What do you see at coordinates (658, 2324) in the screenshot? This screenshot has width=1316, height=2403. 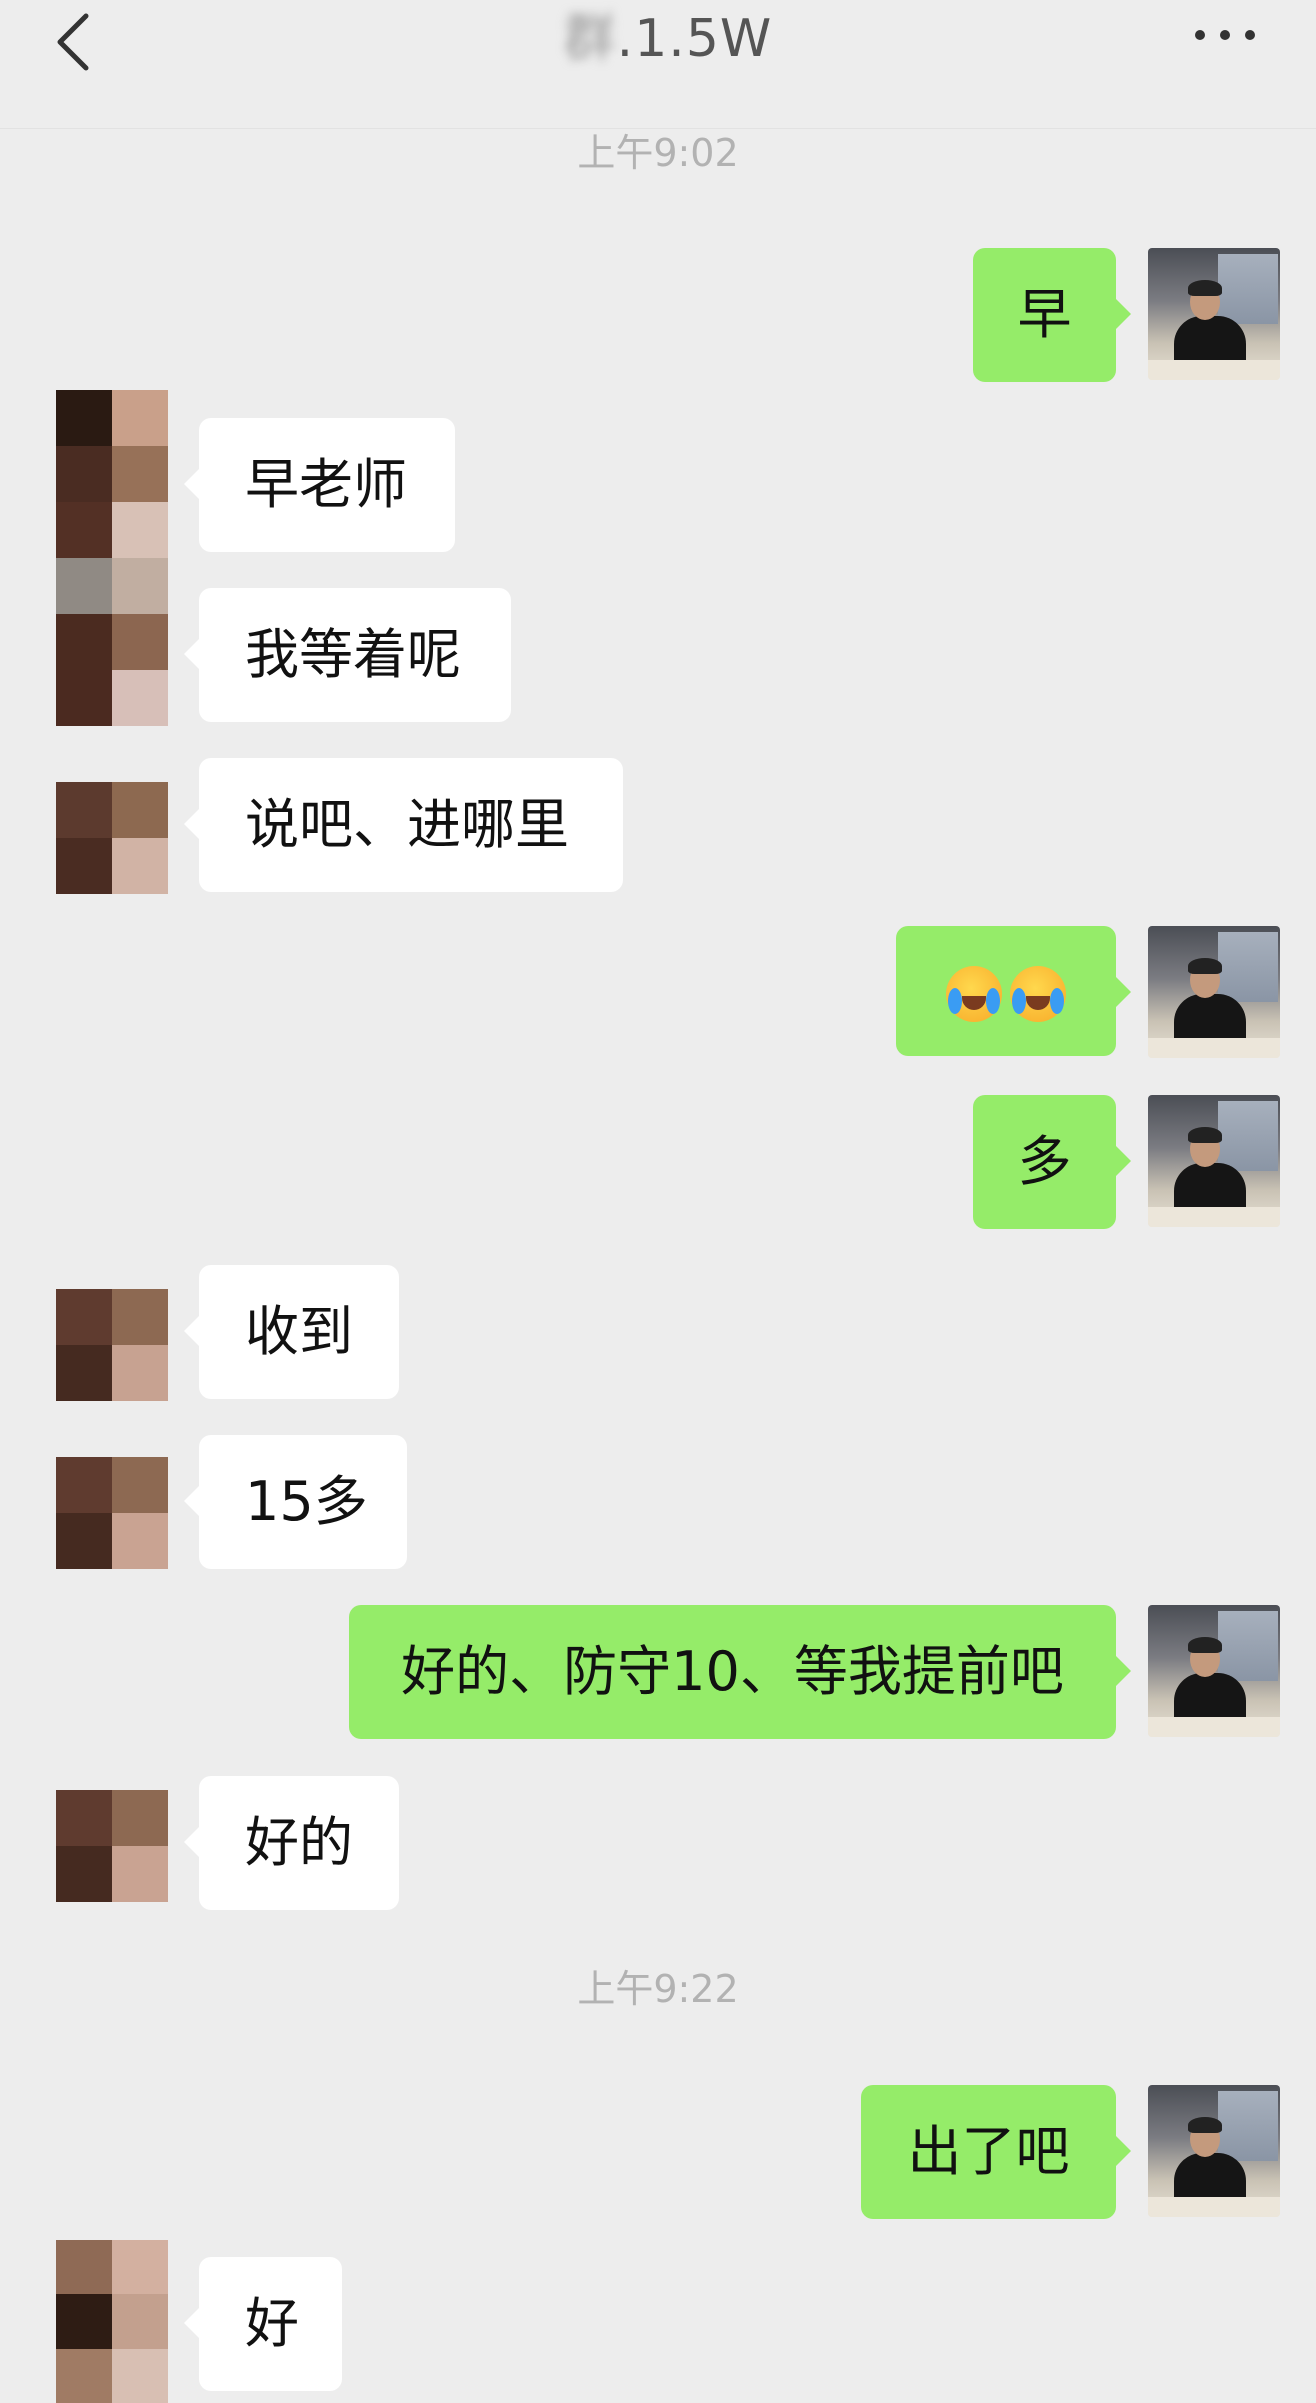 I see `message-incoming: 好` at bounding box center [658, 2324].